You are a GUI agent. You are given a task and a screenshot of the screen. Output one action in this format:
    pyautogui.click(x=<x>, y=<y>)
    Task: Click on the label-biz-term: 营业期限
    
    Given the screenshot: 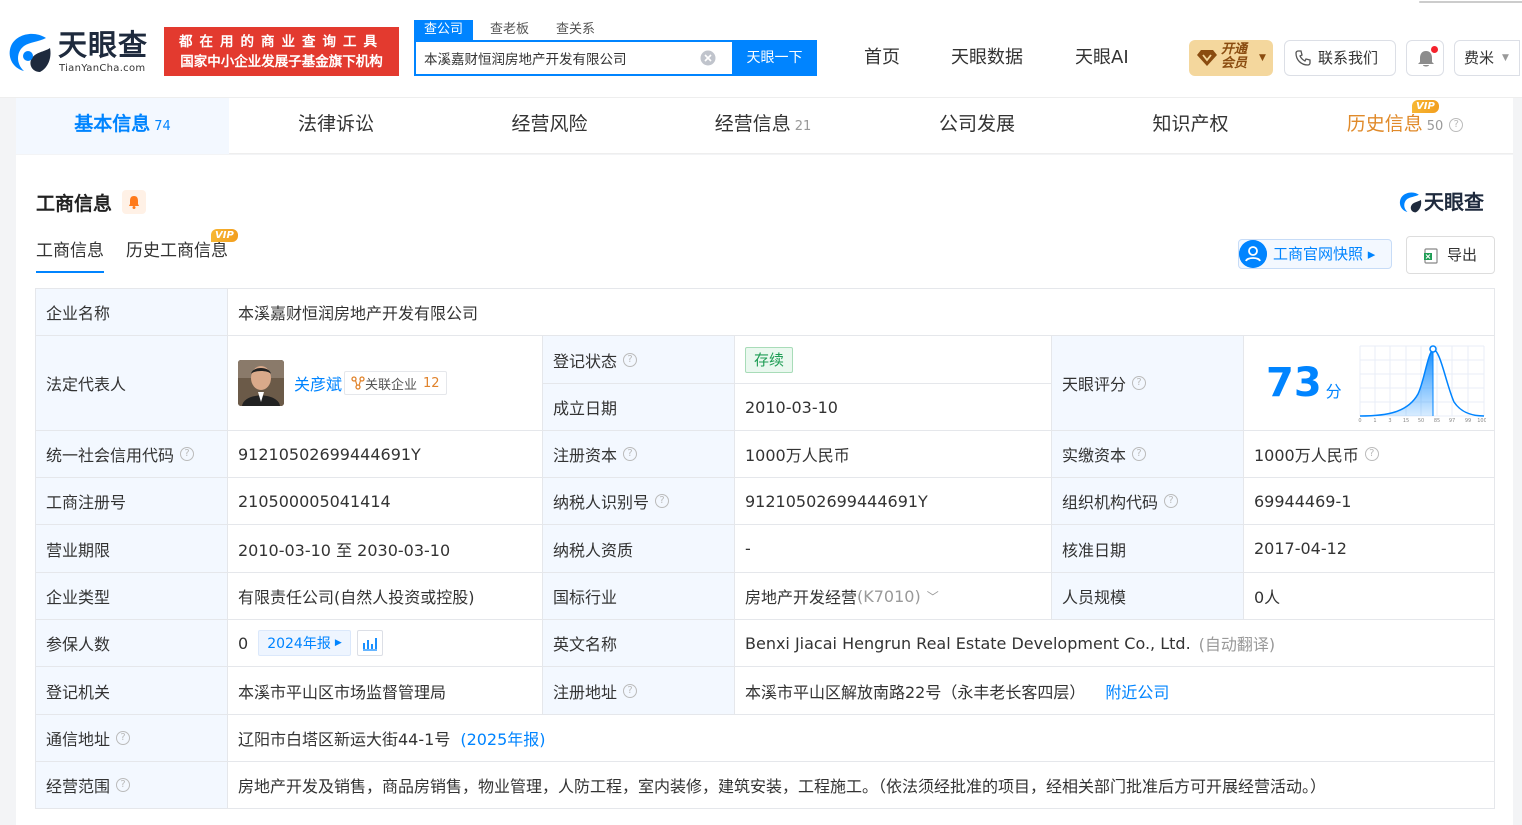 What is the action you would take?
    pyautogui.click(x=132, y=549)
    